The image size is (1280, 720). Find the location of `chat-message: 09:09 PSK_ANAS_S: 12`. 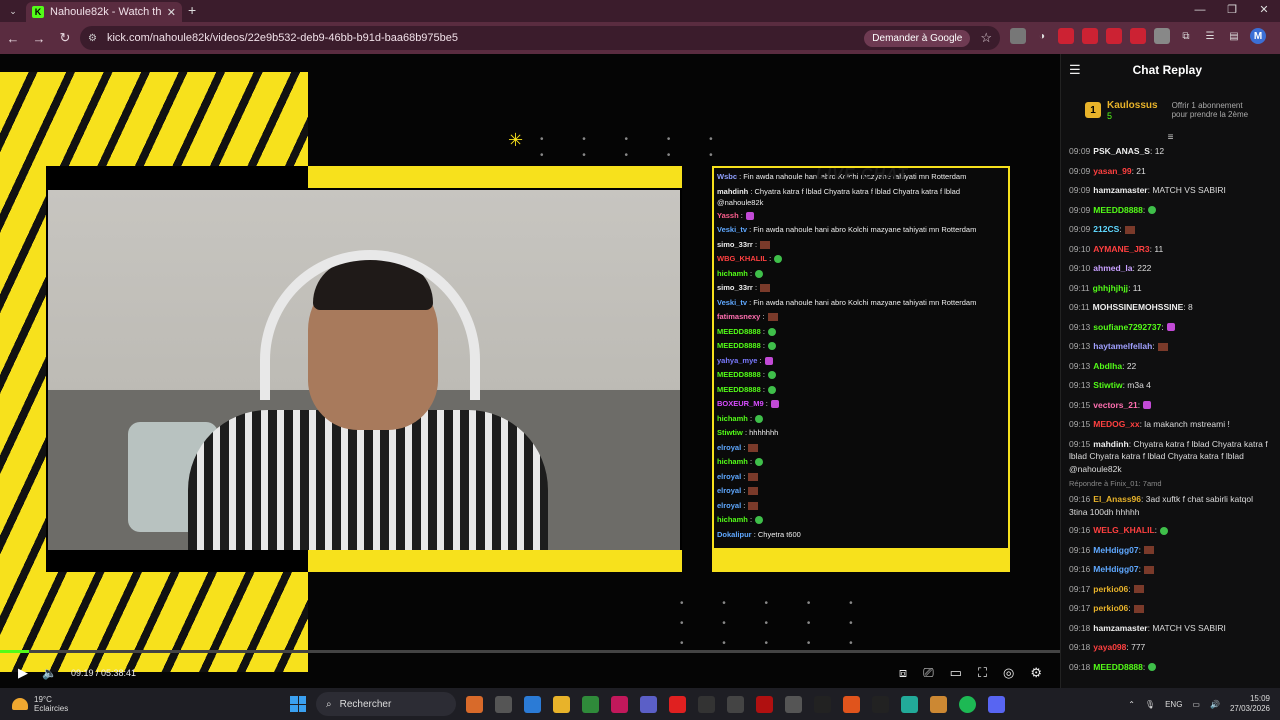

chat-message: 09:09 PSK_ANAS_S: 12 is located at coordinates (1170, 152).